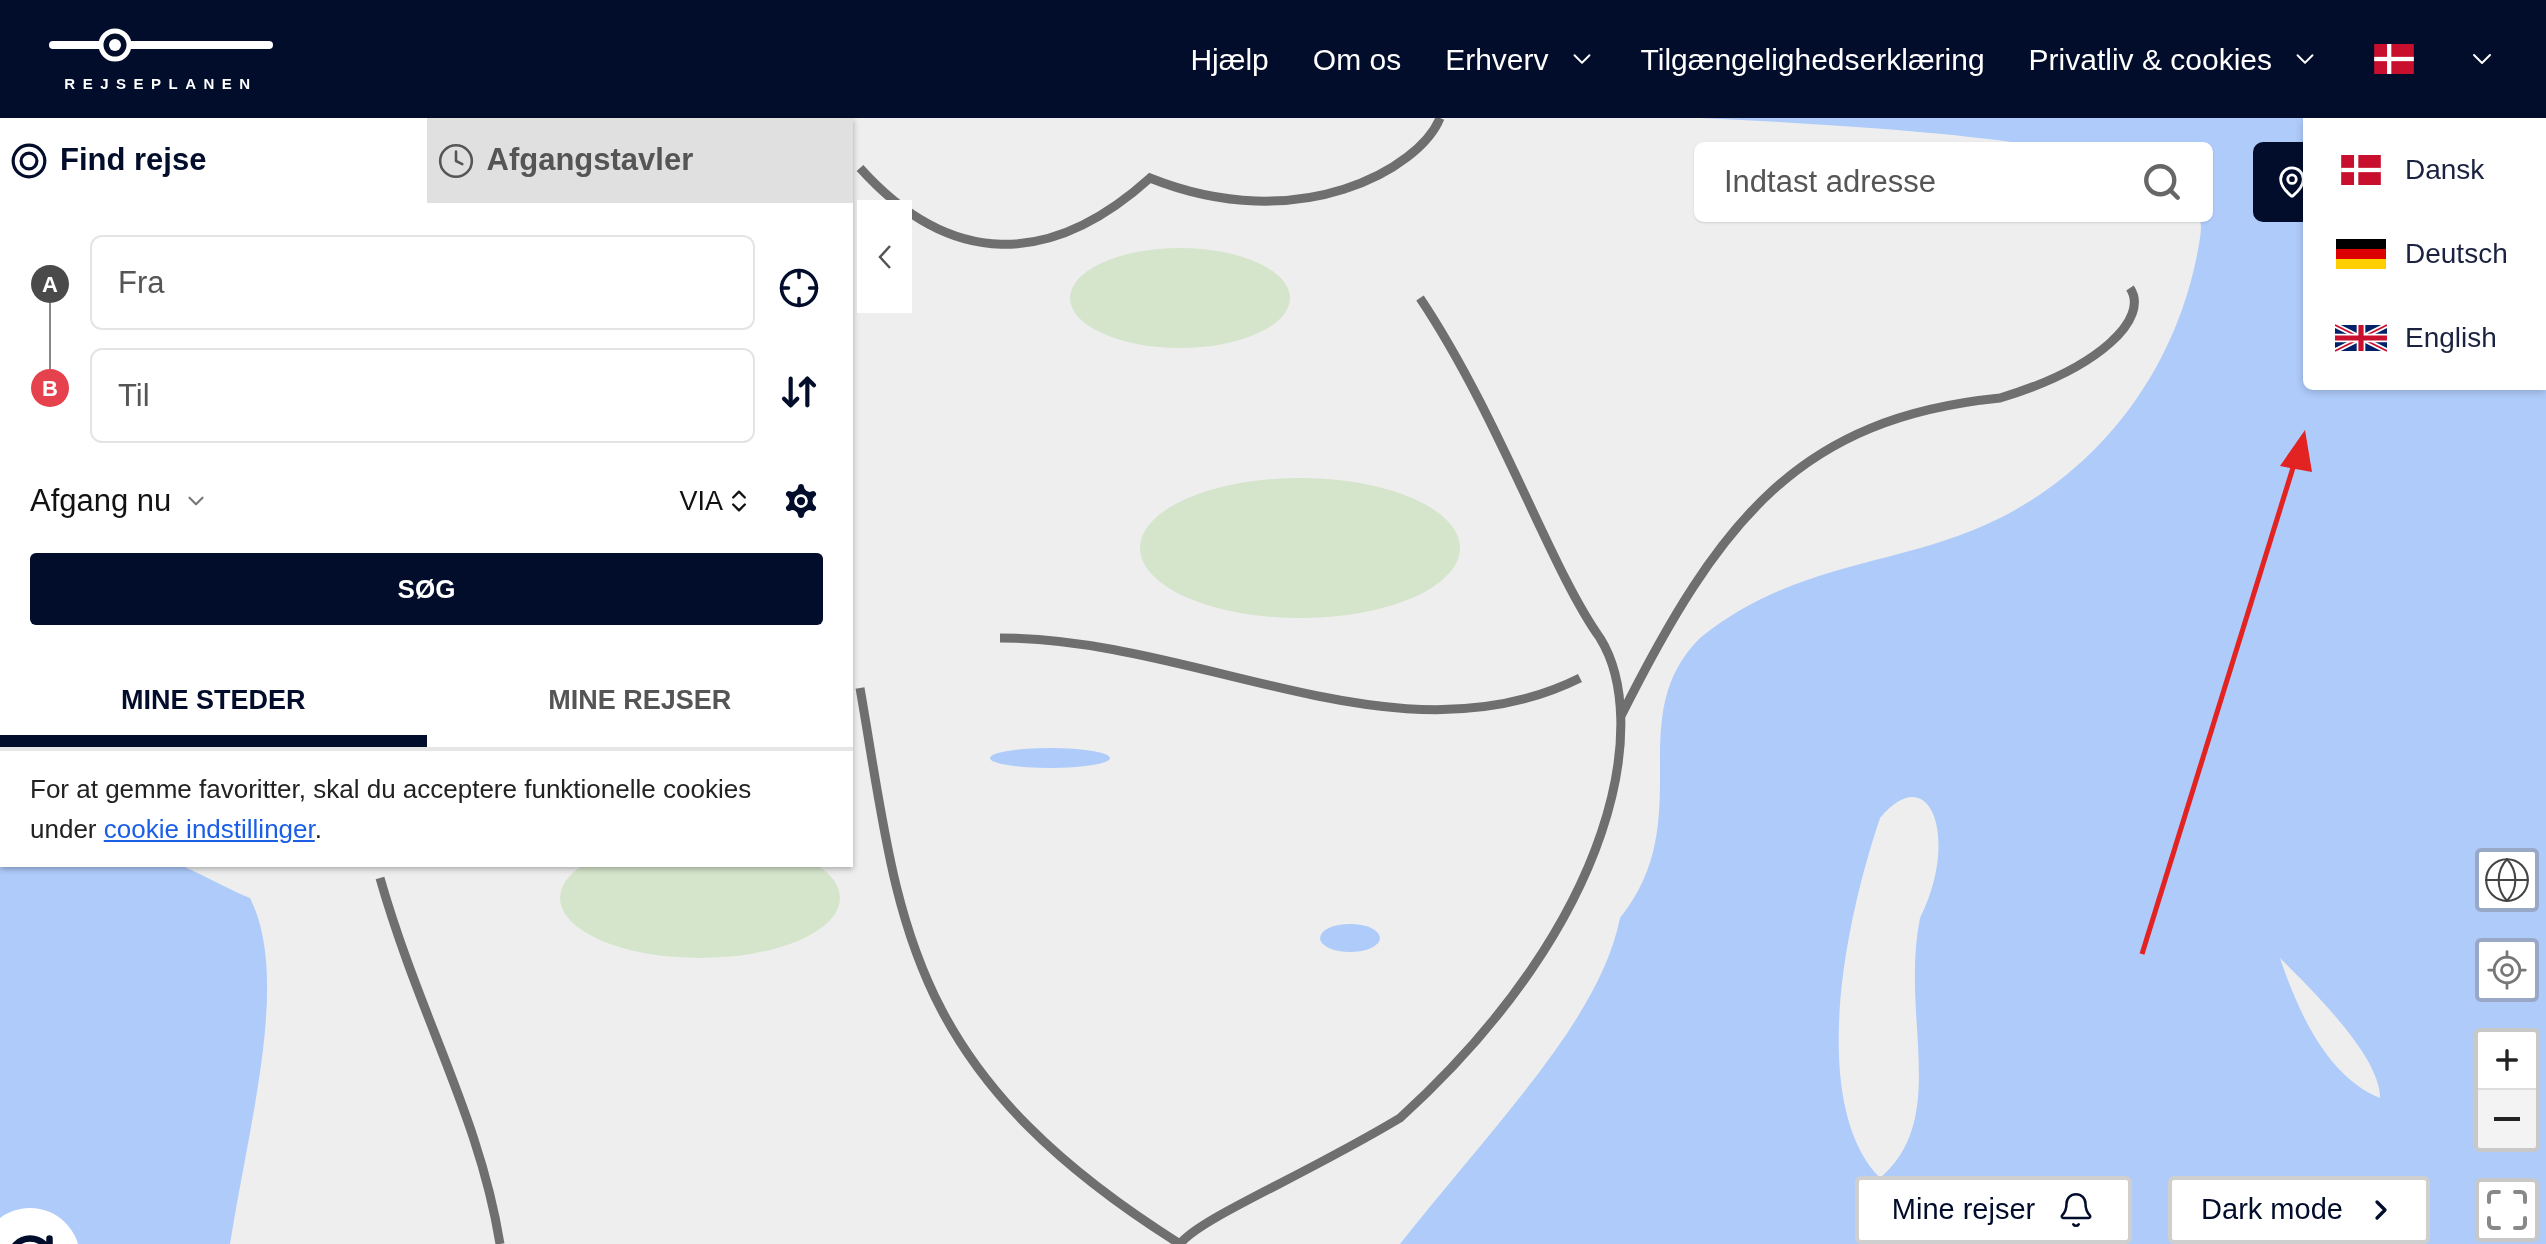 This screenshot has width=2546, height=1244. Describe the element at coordinates (2174, 59) in the screenshot. I see `nav-link: Privatliv & cookies` at that location.